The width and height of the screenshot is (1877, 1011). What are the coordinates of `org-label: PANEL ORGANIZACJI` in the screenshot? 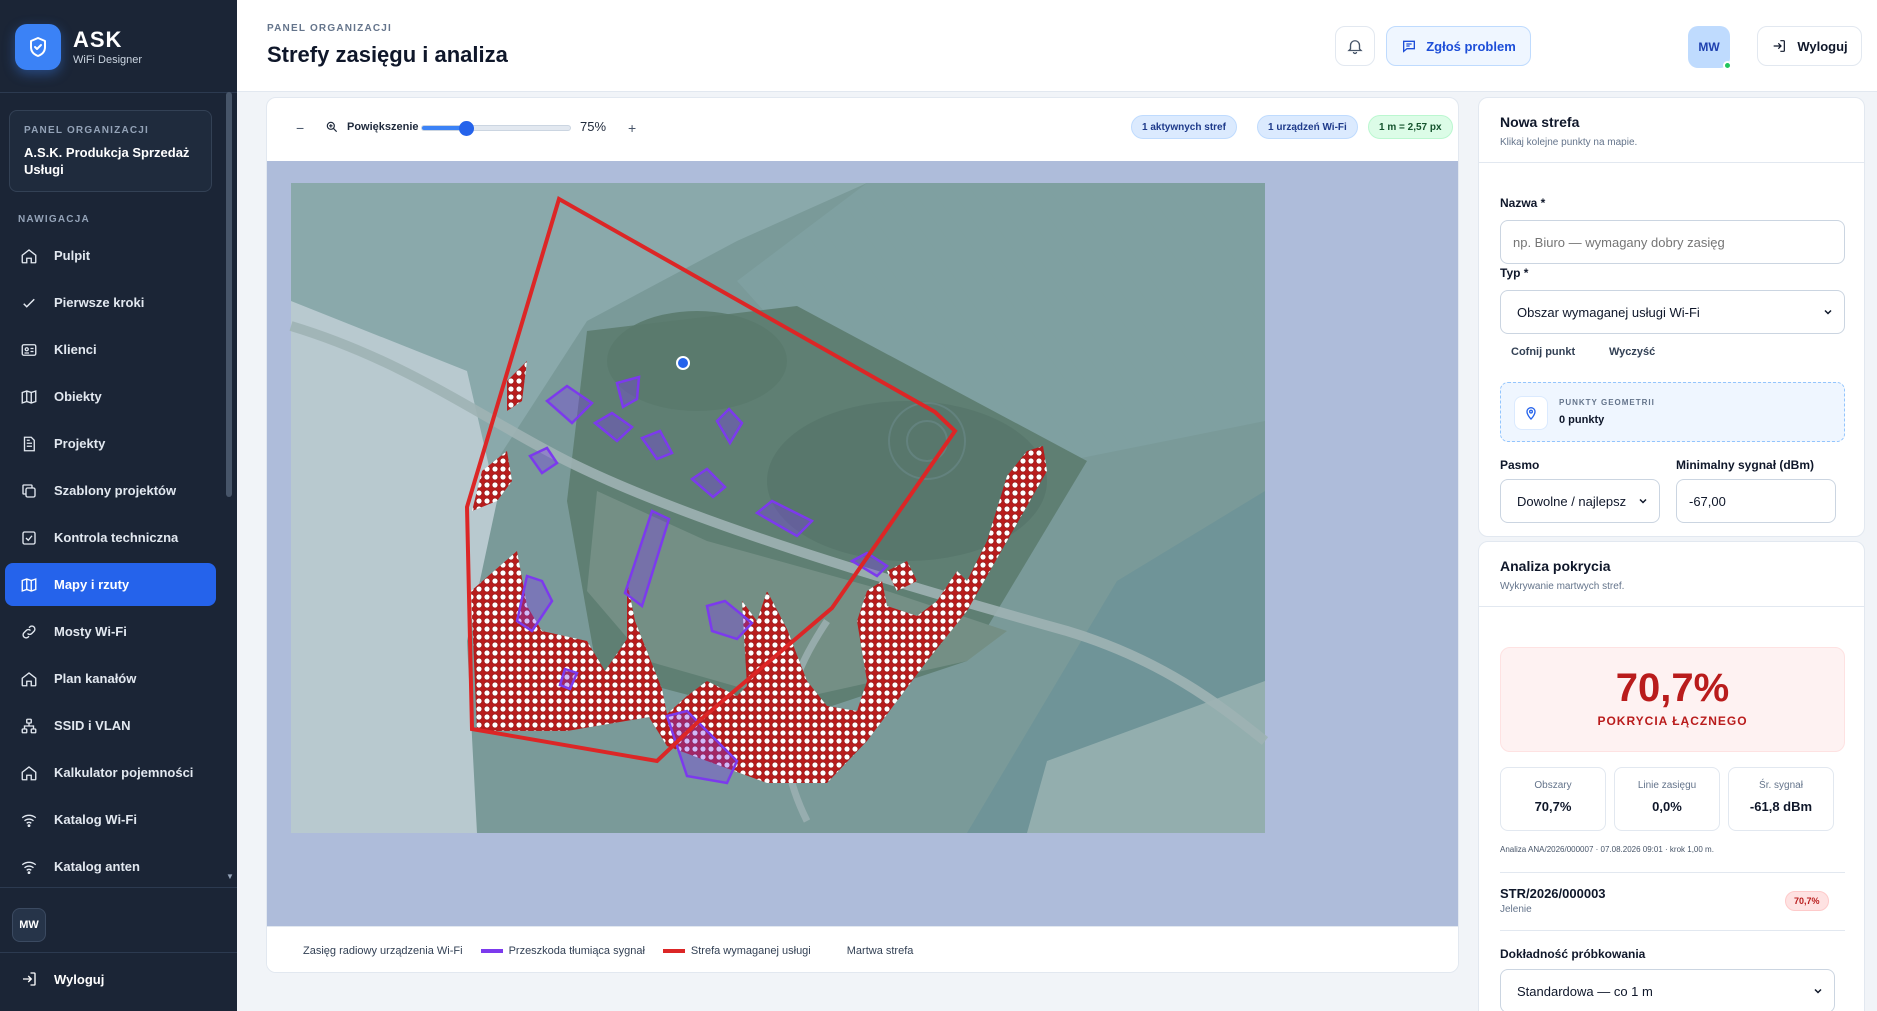 It's located at (87, 130).